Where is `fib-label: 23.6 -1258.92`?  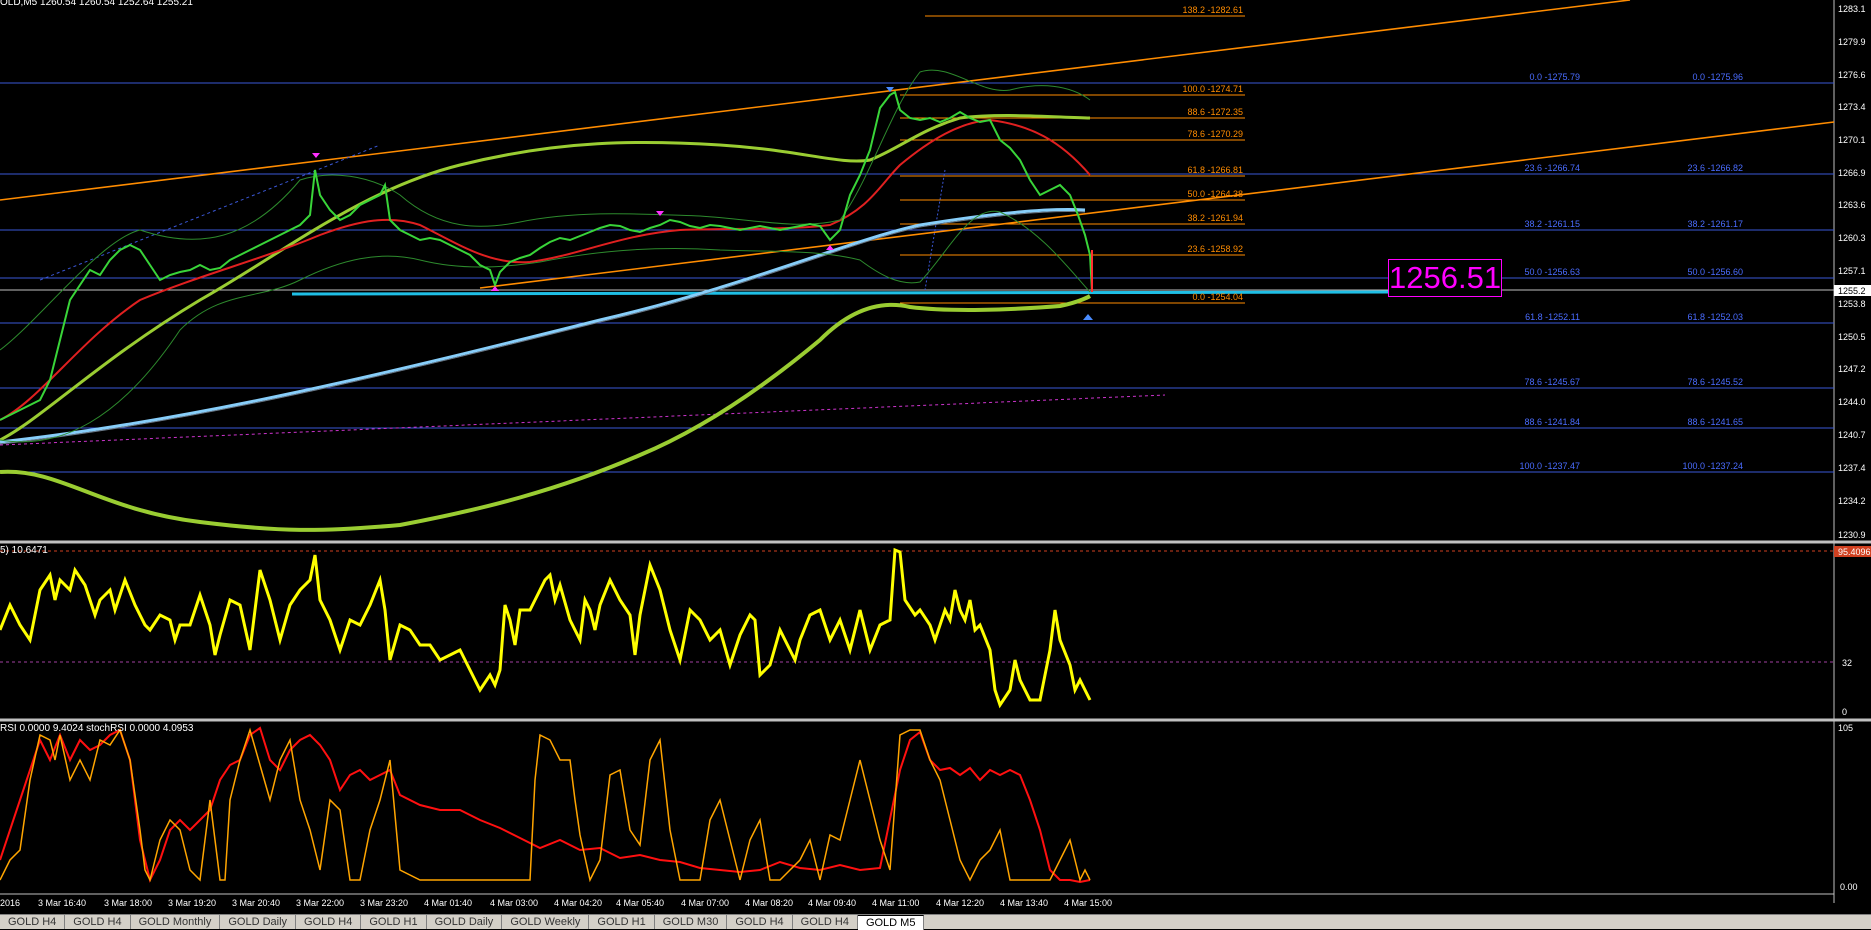
fib-label: 23.6 -1258.92 is located at coordinates (1215, 249).